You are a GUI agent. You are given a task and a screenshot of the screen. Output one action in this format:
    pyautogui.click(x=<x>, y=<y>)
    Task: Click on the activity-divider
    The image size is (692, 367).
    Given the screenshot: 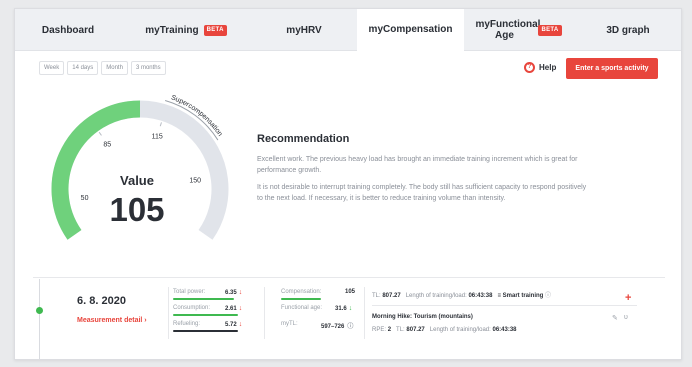 What is the action you would take?
    pyautogui.click(x=504, y=305)
    